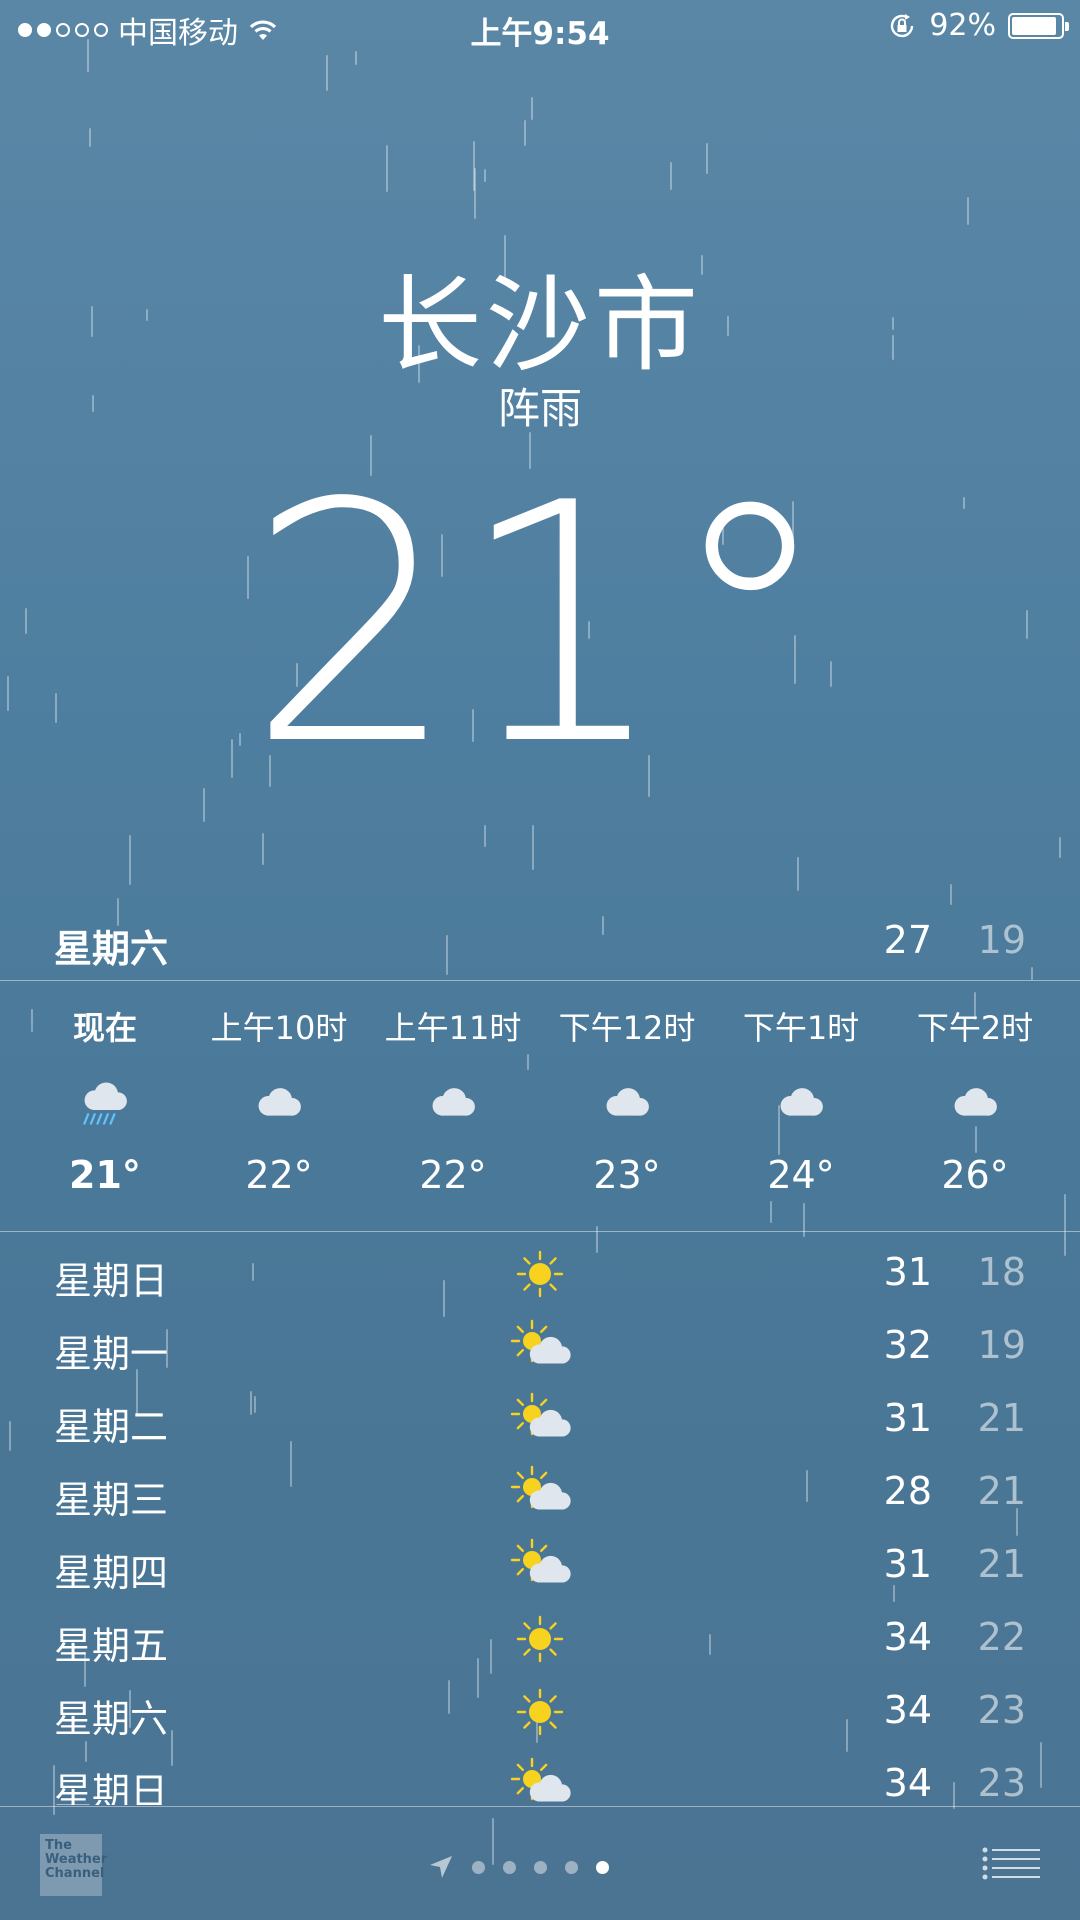 The height and width of the screenshot is (1920, 1080). I want to click on hour-temp: 24°, so click(801, 1175).